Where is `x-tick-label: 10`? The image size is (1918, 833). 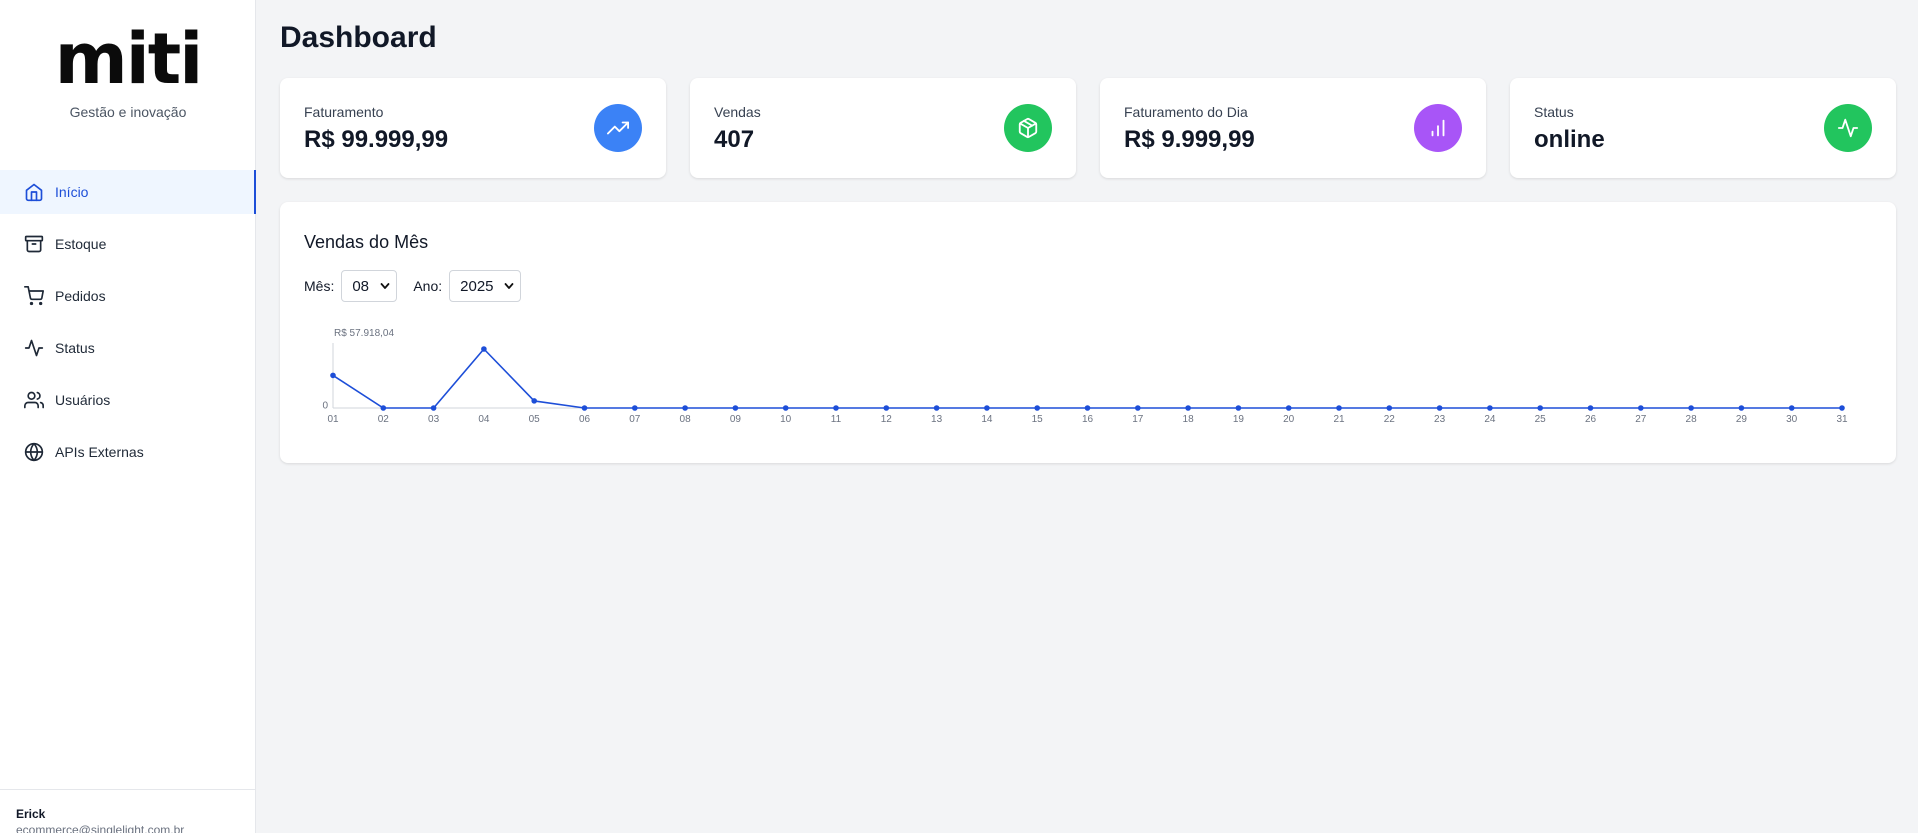
x-tick-label: 10 is located at coordinates (786, 419).